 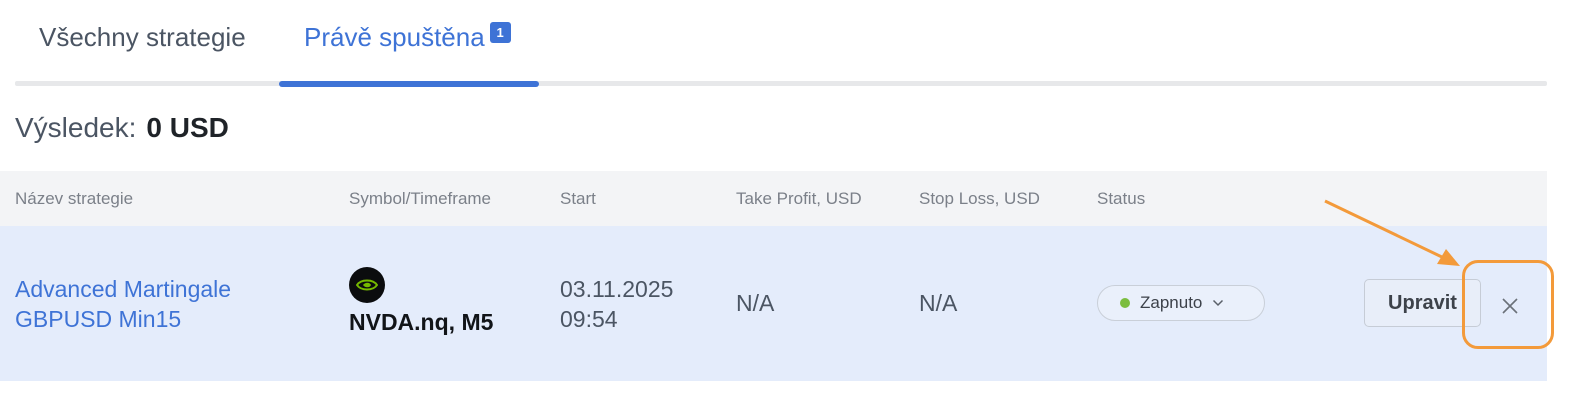 I want to click on tab-all-strategies: Všechny strategie, so click(x=142, y=55).